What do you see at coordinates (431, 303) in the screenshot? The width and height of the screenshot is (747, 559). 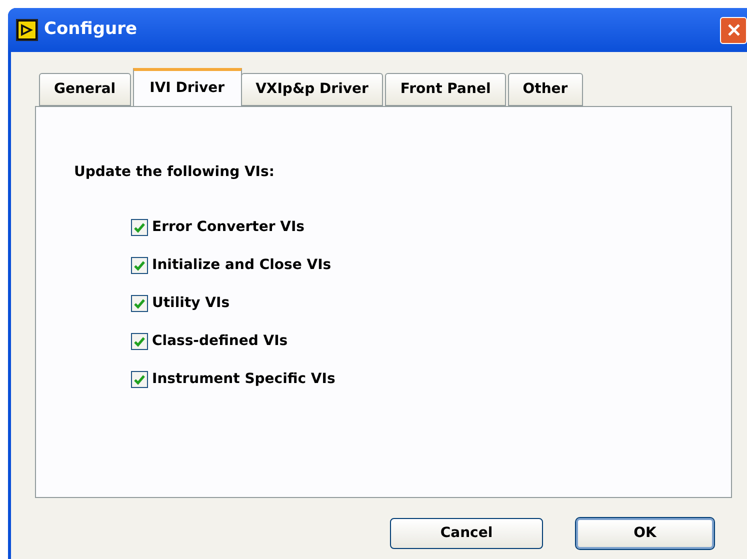 I see `option-checkbox: Utility VIs` at bounding box center [431, 303].